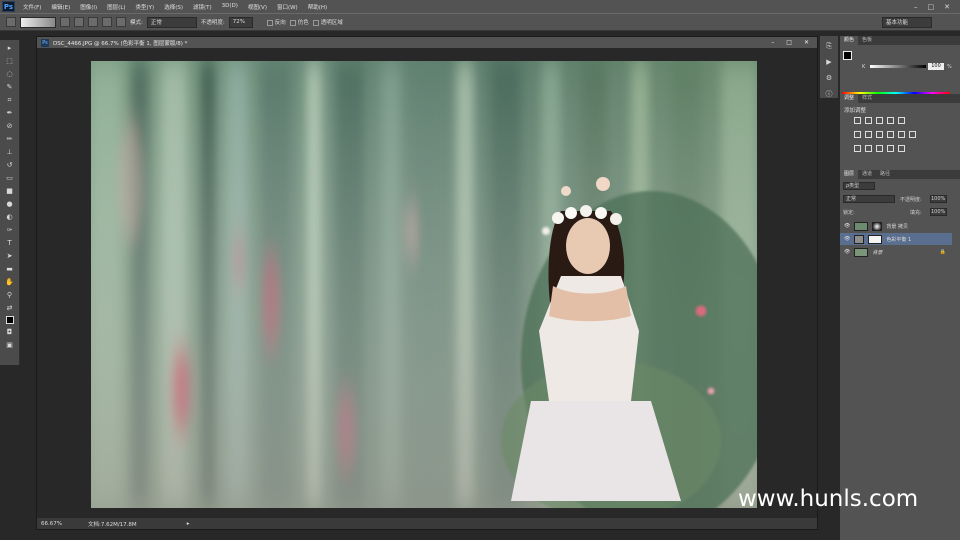 The width and height of the screenshot is (960, 540). Describe the element at coordinates (10, 178) in the screenshot. I see `eraser-tool-icon: ▭` at that location.